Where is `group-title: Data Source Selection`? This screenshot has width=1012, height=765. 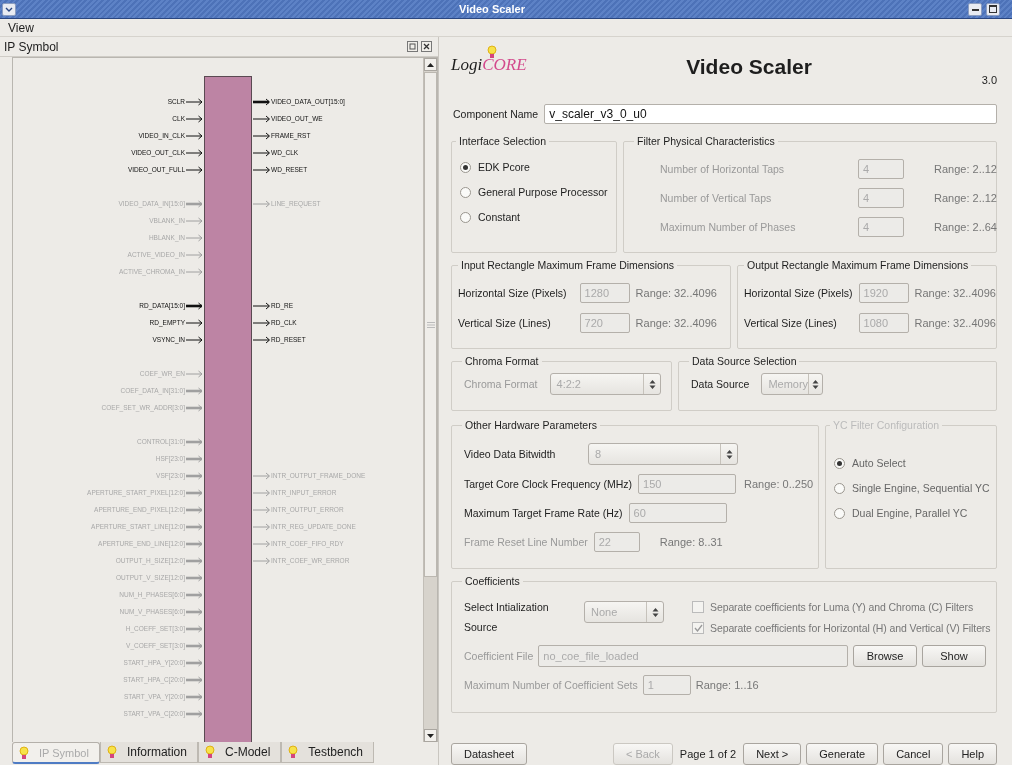
group-title: Data Source Selection is located at coordinates (744, 361).